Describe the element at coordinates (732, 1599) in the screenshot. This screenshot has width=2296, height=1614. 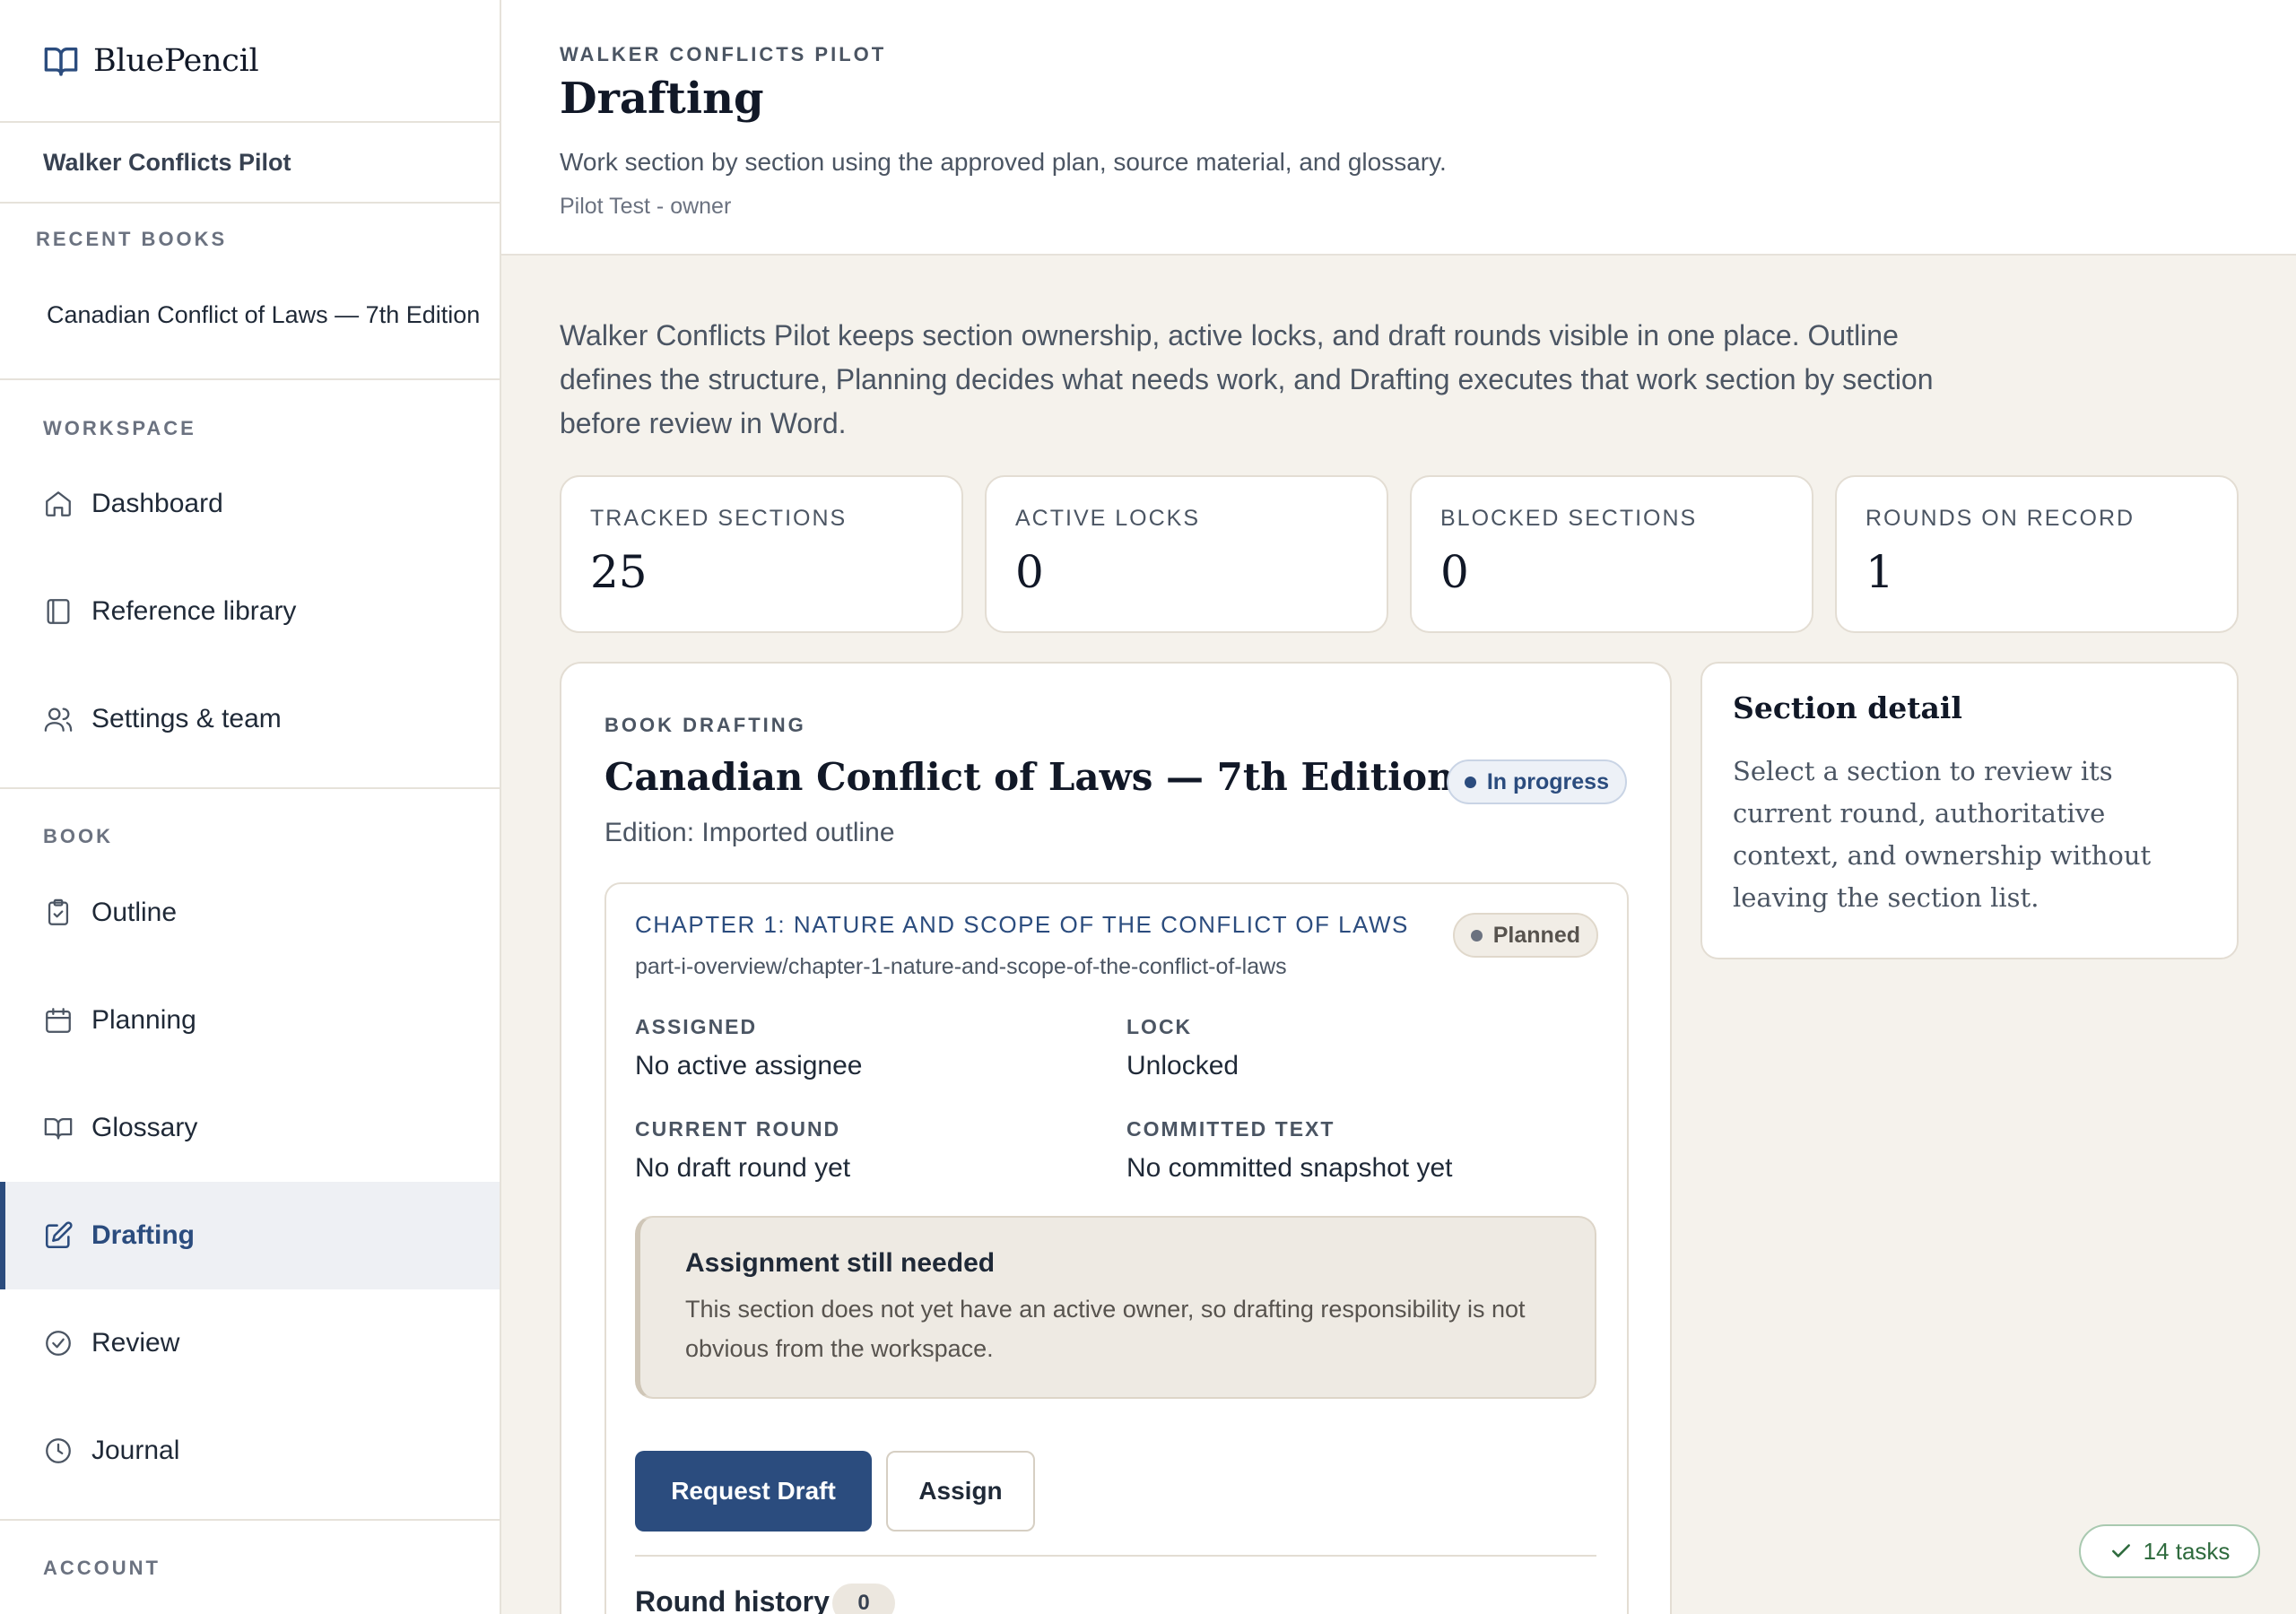
I see `round-history-title: Round history` at that location.